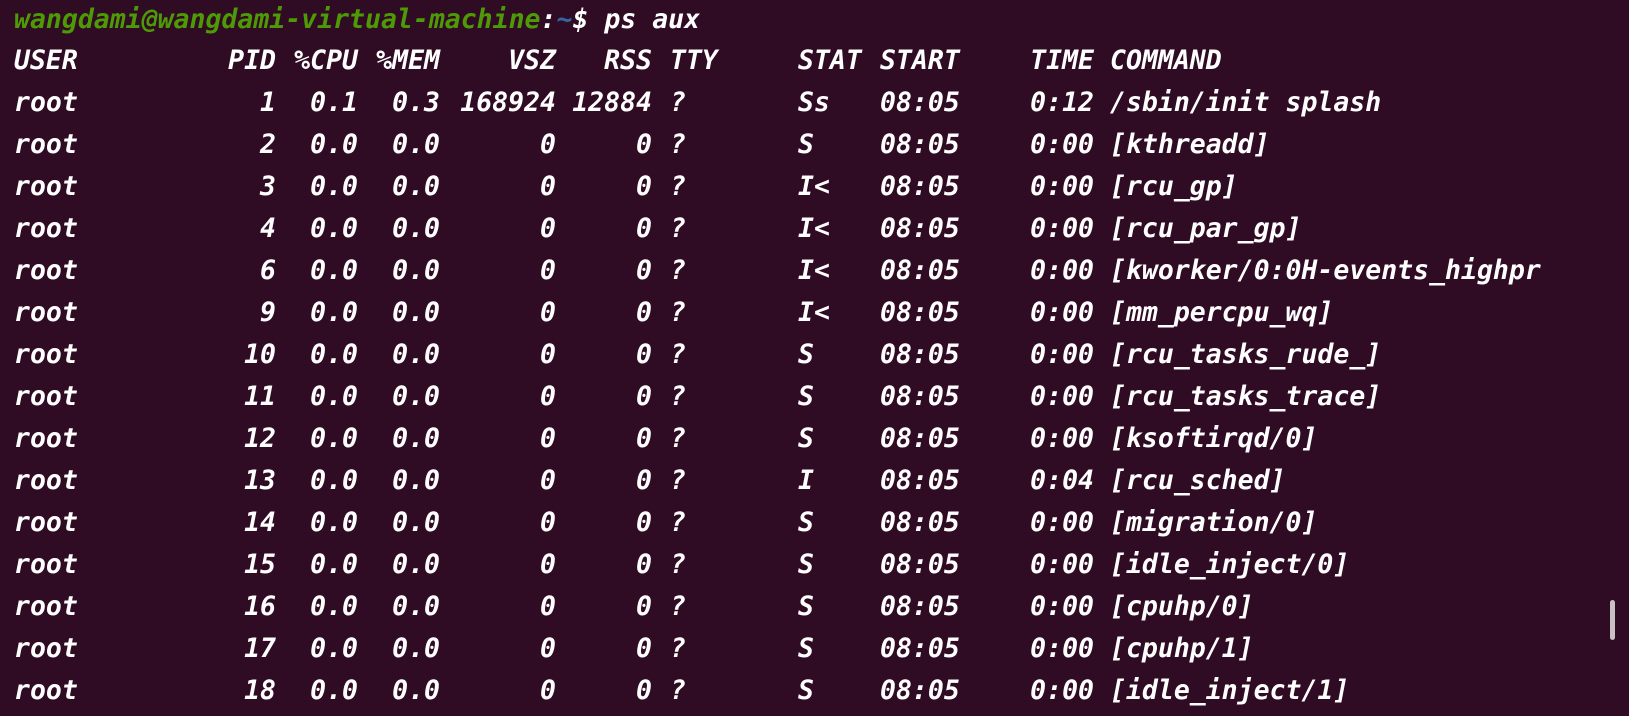 Image resolution: width=1629 pixels, height=716 pixels. Describe the element at coordinates (821, 229) in the screenshot. I see `table-row: root 4 0.0 0.0 0 0? I< 08:05 0:00 [rcu_par_gp]` at that location.